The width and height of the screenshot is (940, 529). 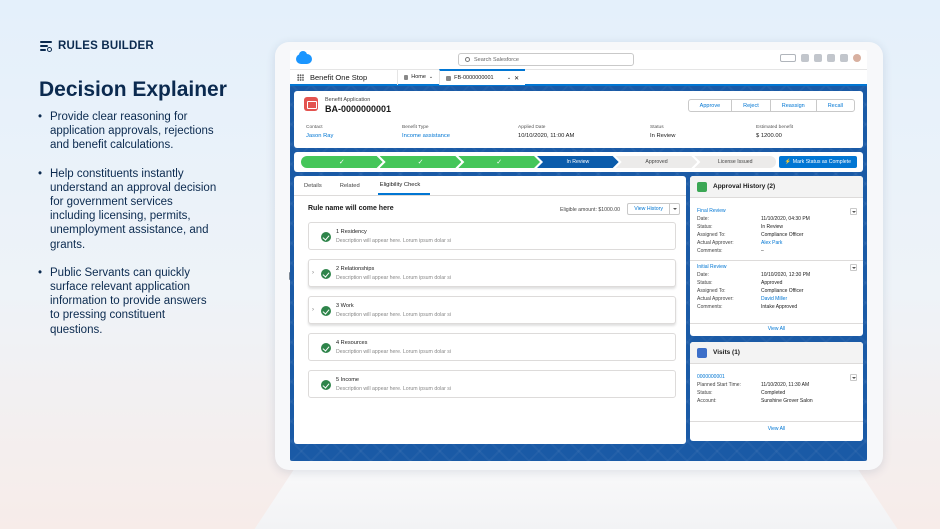 I want to click on record-actions: Approve Reject Reassign Recall, so click(x=771, y=105).